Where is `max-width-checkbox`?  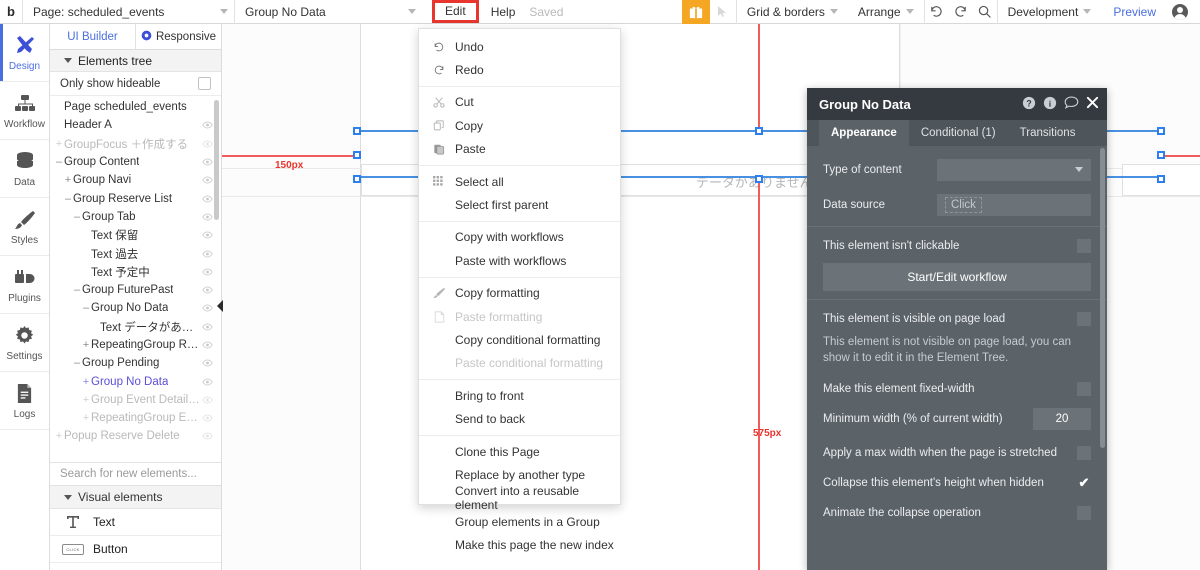 max-width-checkbox is located at coordinates (1084, 453).